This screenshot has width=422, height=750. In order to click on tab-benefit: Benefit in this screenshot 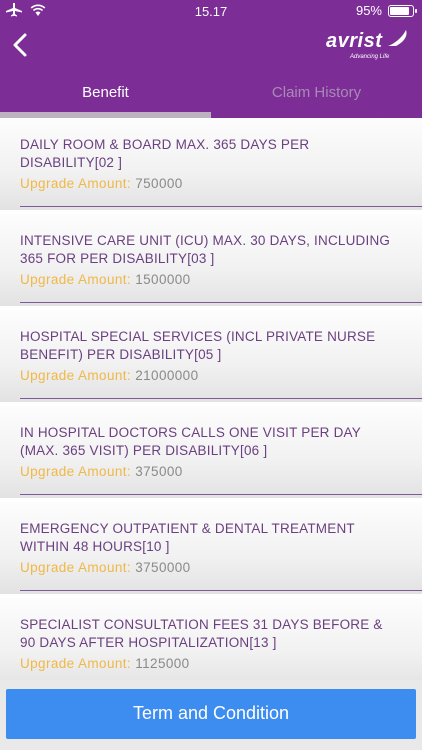, I will do `click(105, 94)`.